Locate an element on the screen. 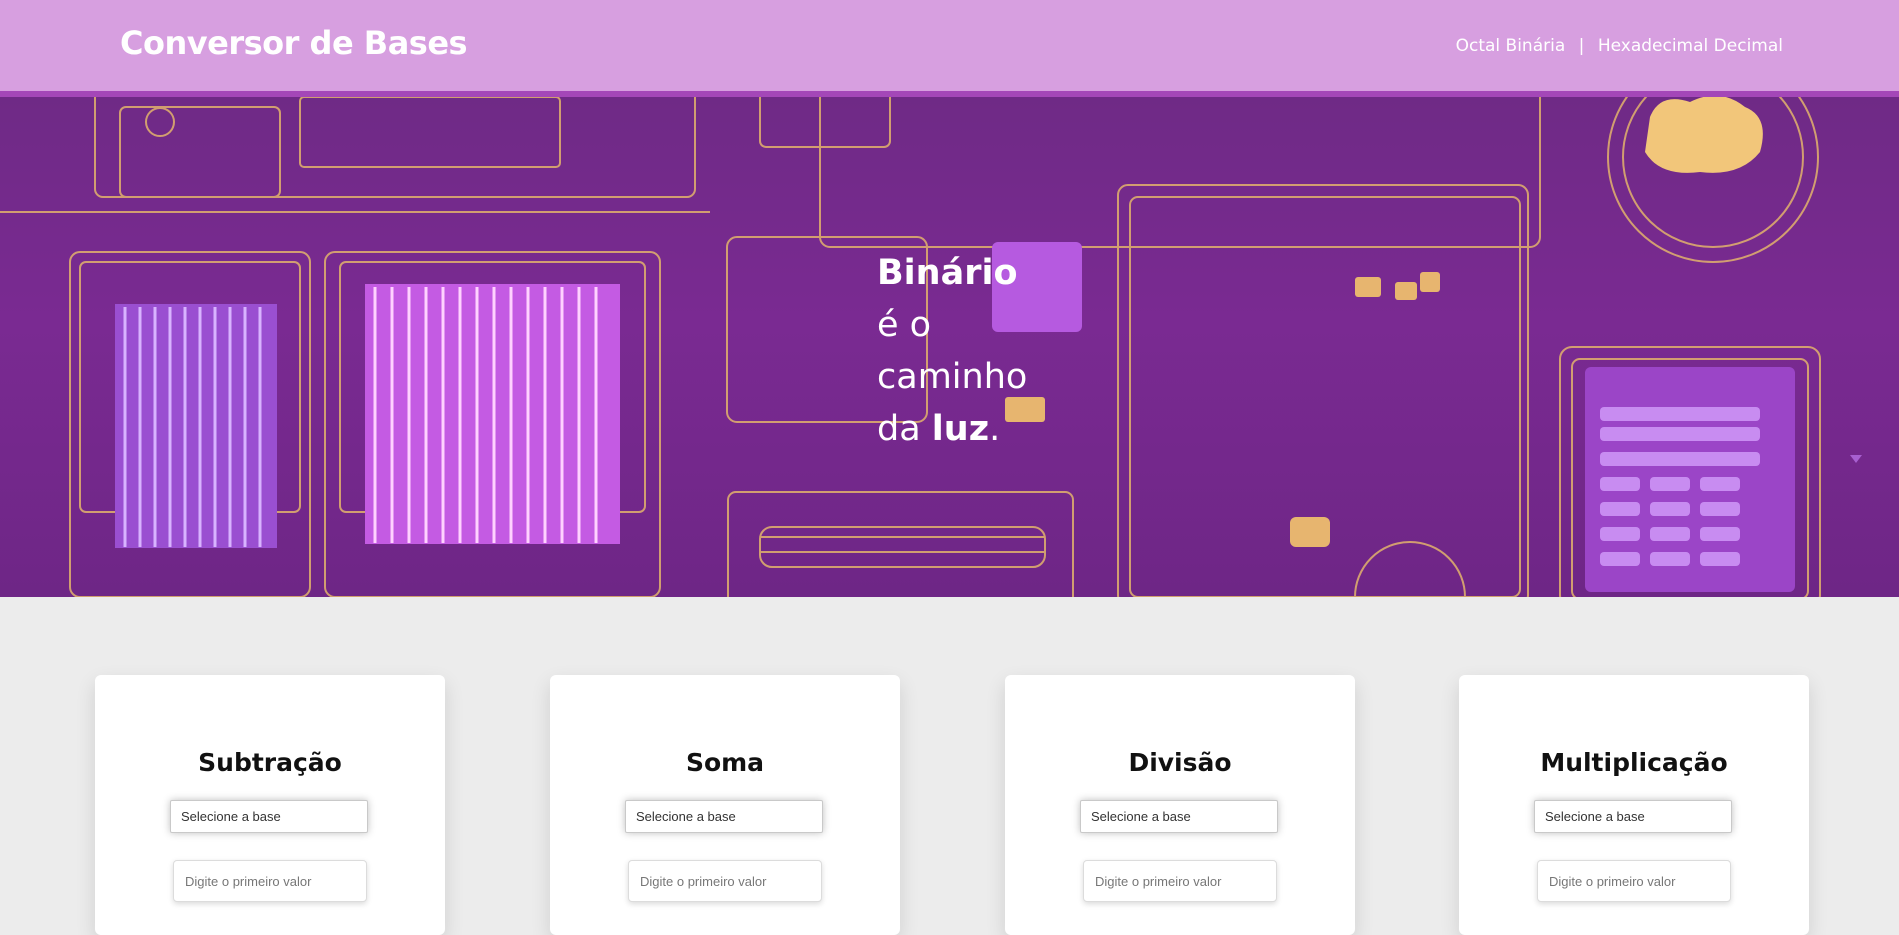 The width and height of the screenshot is (1899, 935). hero-line-4-end: . is located at coordinates (995, 429).